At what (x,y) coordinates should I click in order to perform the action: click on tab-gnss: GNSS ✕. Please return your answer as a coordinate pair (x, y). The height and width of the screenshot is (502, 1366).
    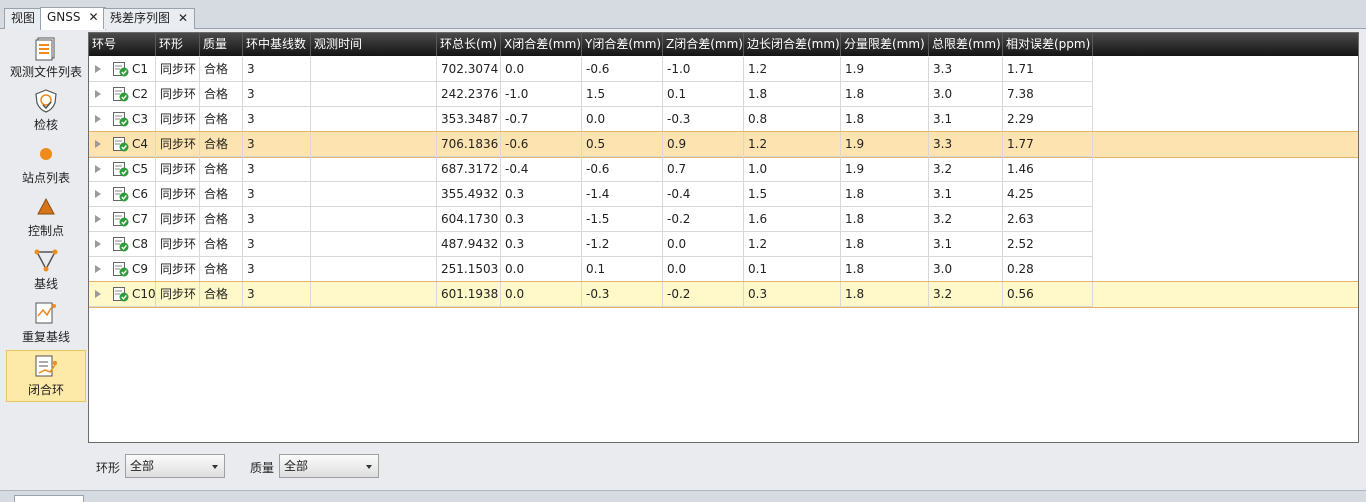
    Looking at the image, I should click on (73, 18).